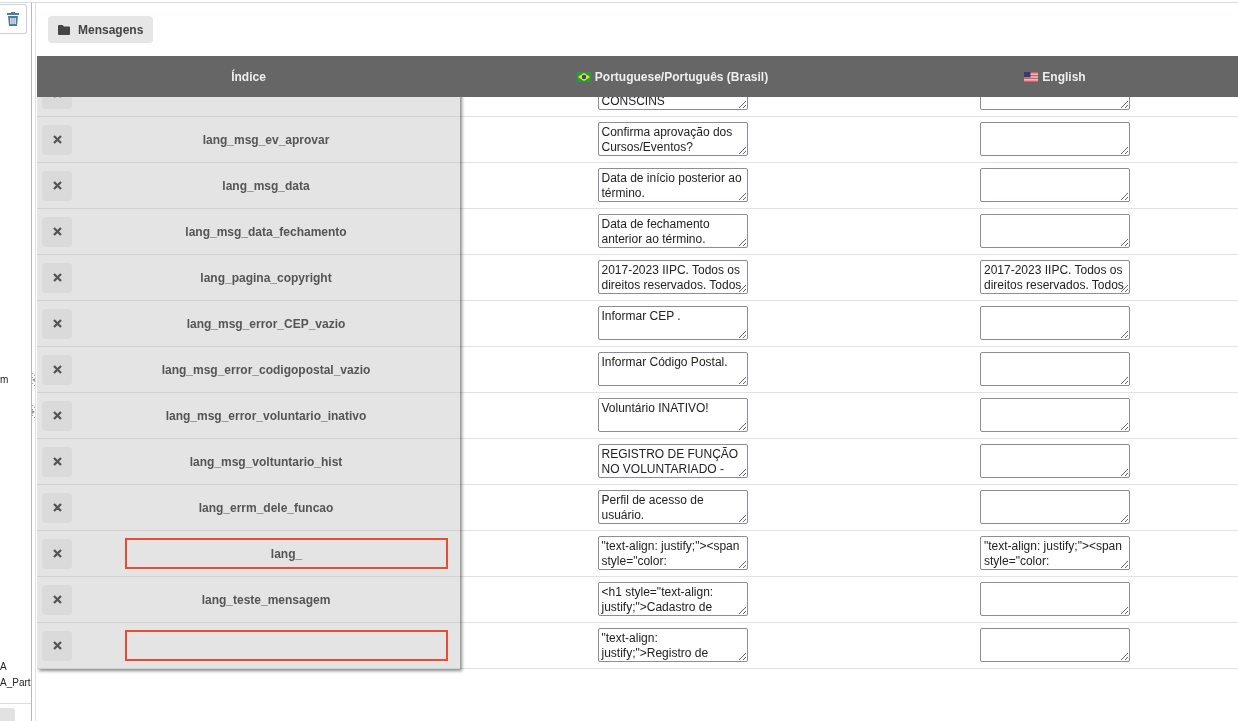 This screenshot has height=721, width=1238. What do you see at coordinates (101, 29) in the screenshot?
I see `messages-button: Mensagens` at bounding box center [101, 29].